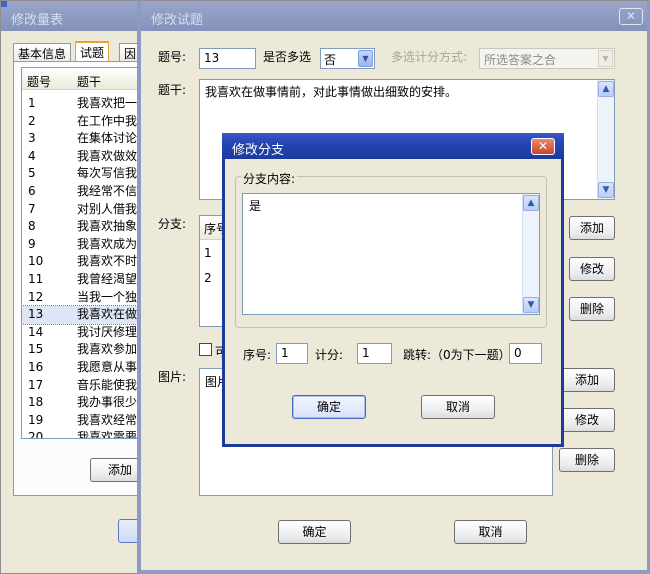  What do you see at coordinates (592, 269) in the screenshot?
I see `edit-branch-button: 修改` at bounding box center [592, 269].